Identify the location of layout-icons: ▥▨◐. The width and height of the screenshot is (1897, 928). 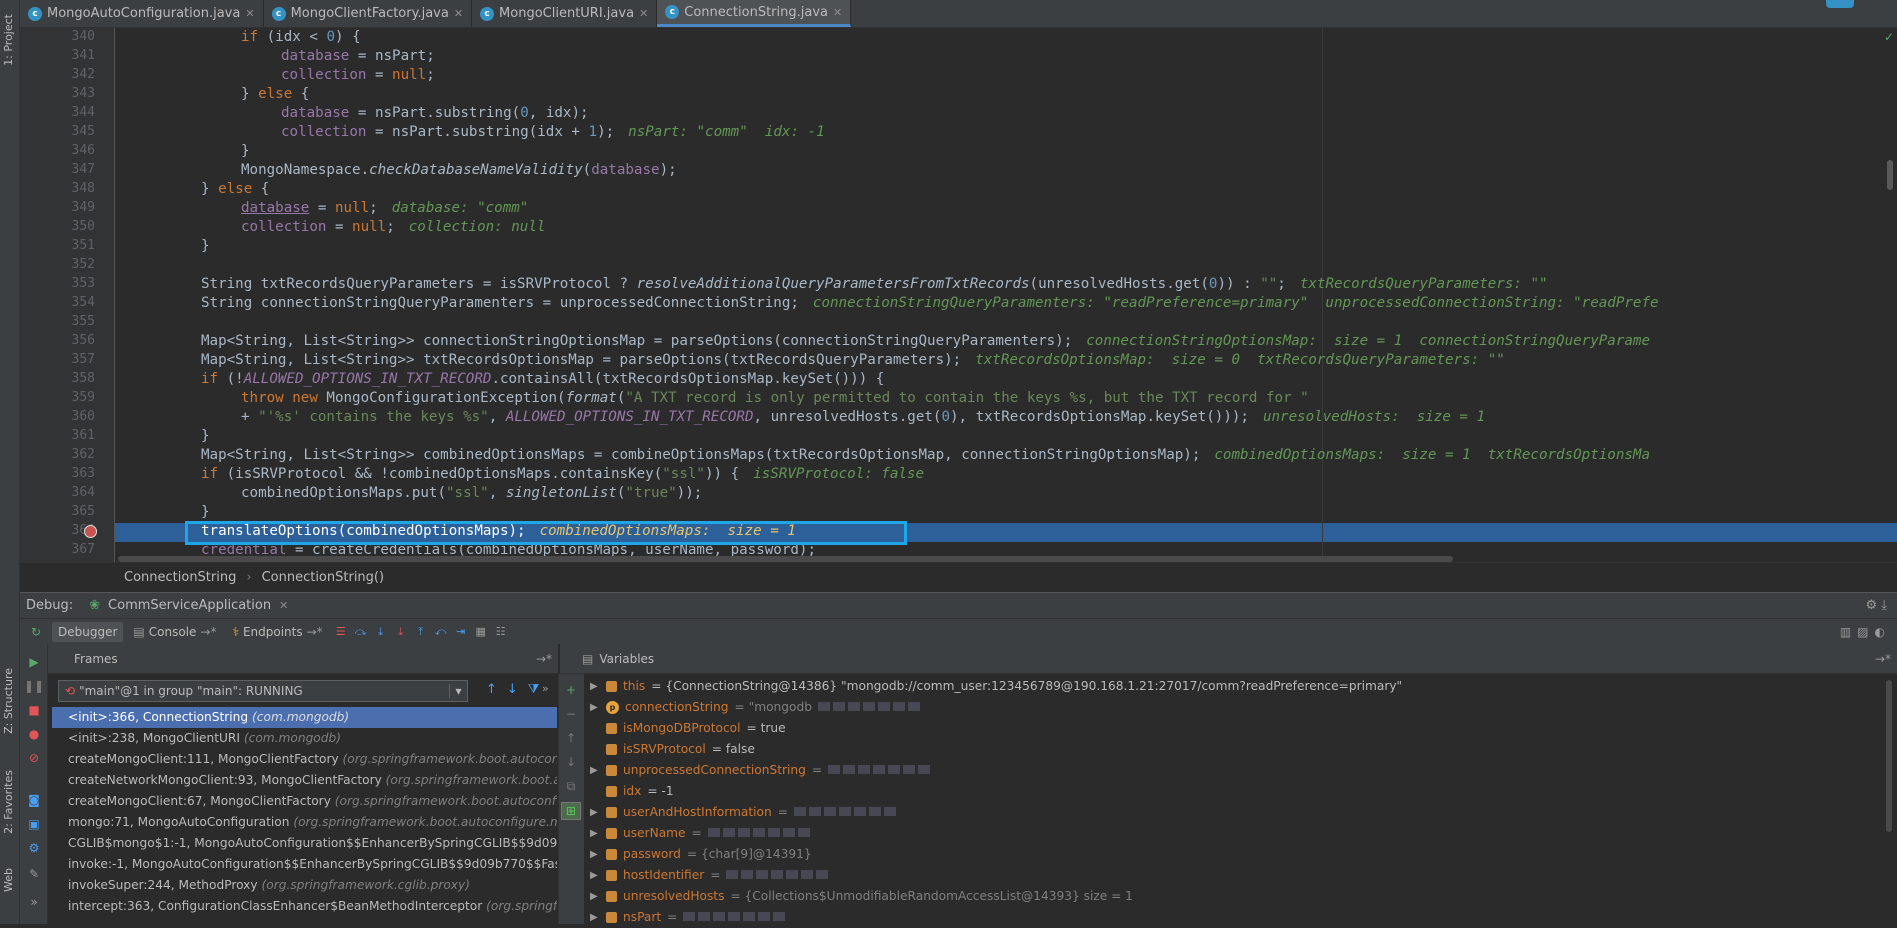
(1865, 632).